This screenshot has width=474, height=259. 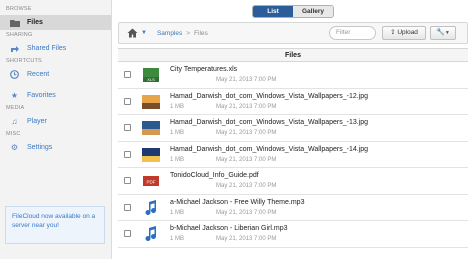 I want to click on file-name: City Temperatures.xls, so click(x=203, y=69).